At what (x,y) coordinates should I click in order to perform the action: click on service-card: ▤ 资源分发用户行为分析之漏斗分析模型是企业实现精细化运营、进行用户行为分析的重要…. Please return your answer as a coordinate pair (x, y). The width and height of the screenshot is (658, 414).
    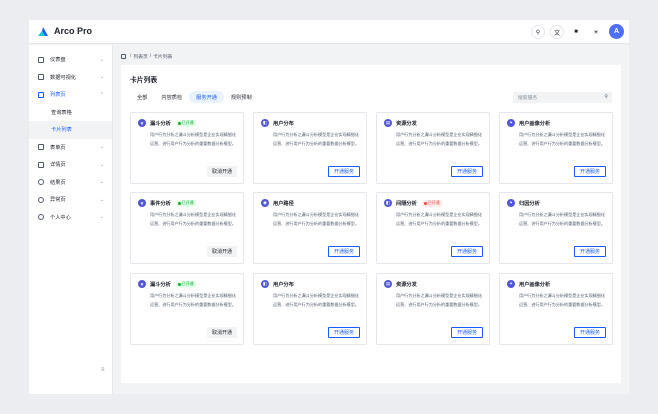
    Looking at the image, I should click on (433, 309).